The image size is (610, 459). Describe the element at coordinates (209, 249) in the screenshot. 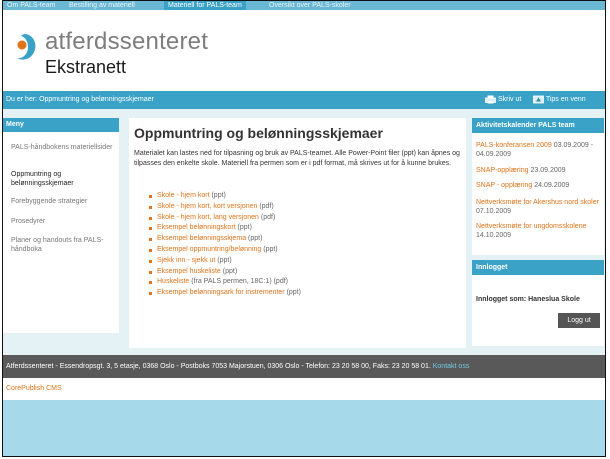

I see `download-link: Eksempel oppmuntring/belønning` at that location.